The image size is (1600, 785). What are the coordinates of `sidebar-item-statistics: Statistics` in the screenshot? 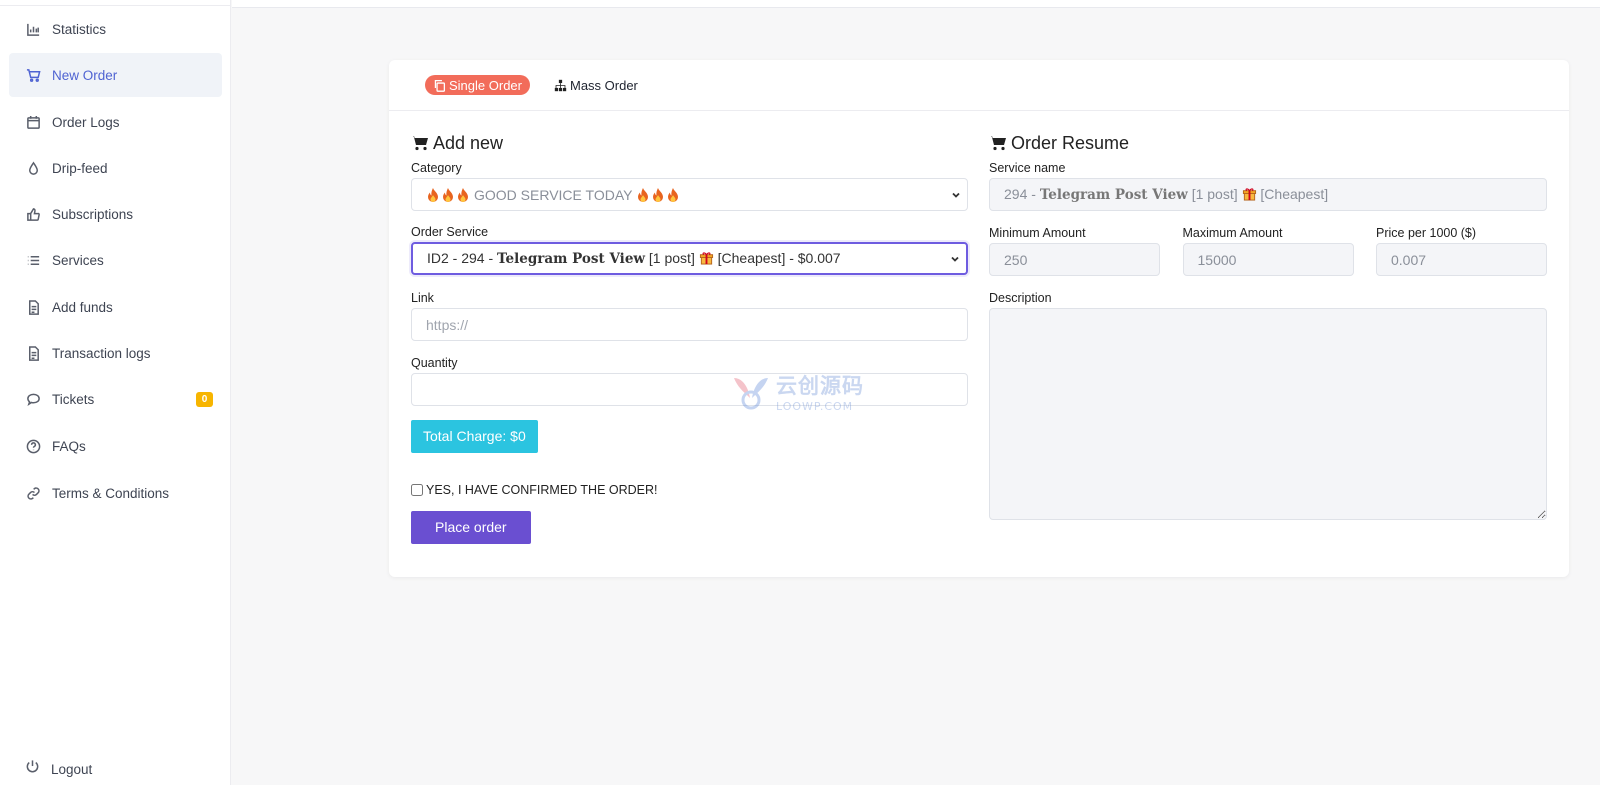 It's located at (115, 29).